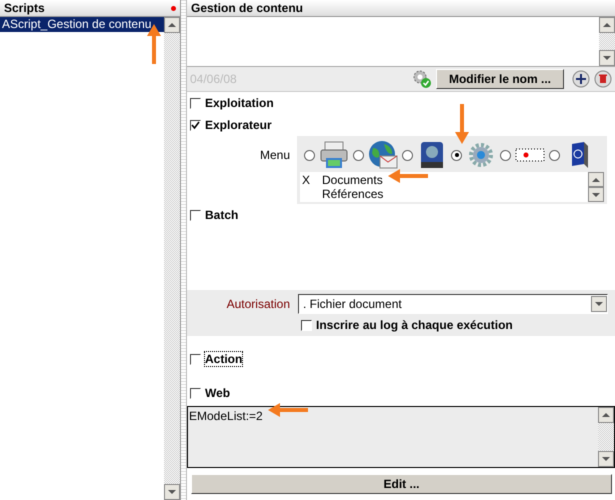 The width and height of the screenshot is (615, 500). Describe the element at coordinates (247, 8) in the screenshot. I see `panel-title: Gestion de contenu` at that location.